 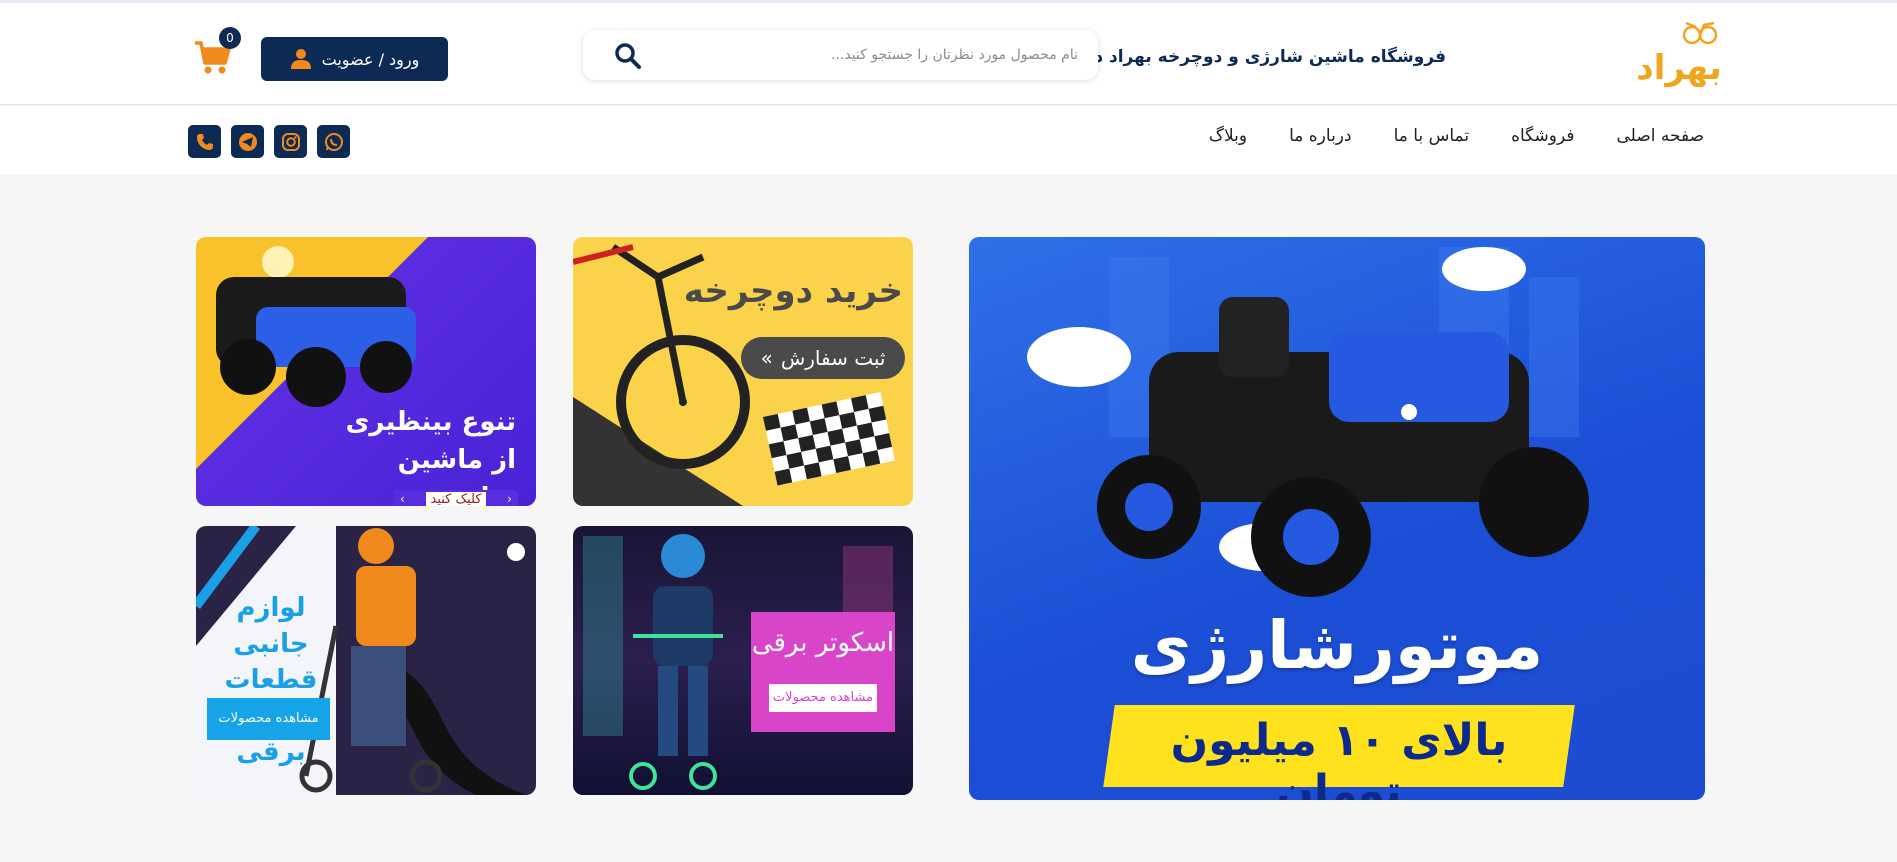 What do you see at coordinates (823, 672) in the screenshot?
I see `scooter-panel: اسکوتر برقی مشاهده محصولات` at bounding box center [823, 672].